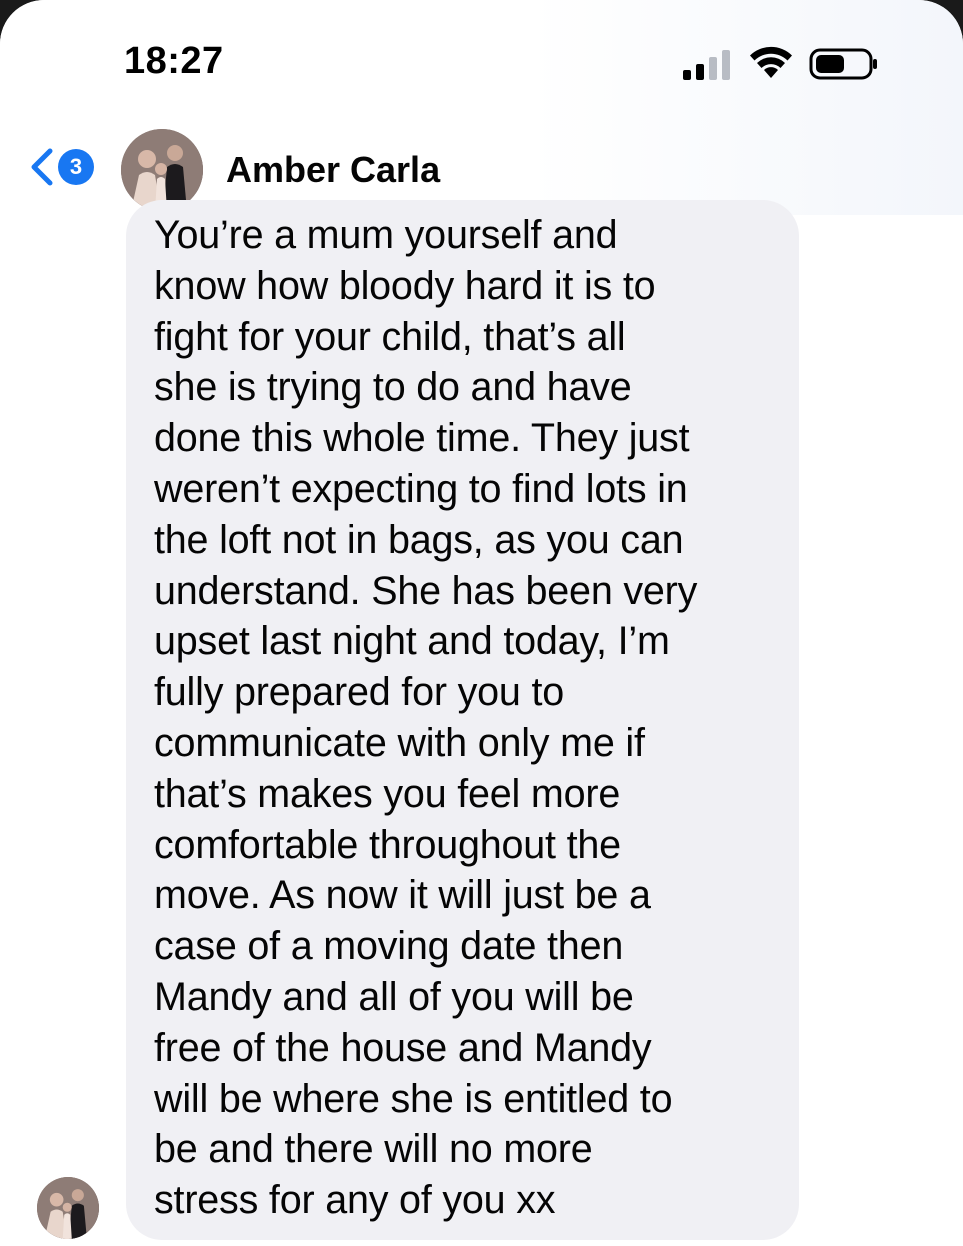 The width and height of the screenshot is (963, 1246). I want to click on chevron-left-icon, so click(42, 167).